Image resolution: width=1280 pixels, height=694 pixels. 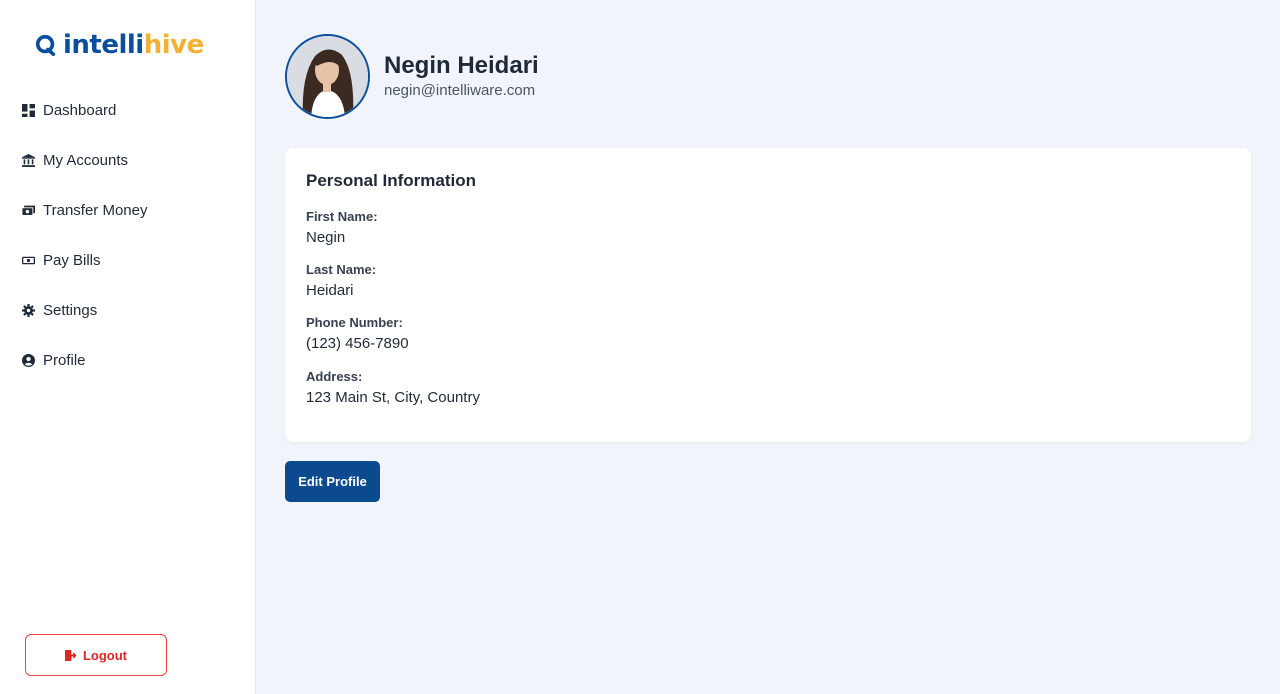 I want to click on sidebar-item-pay-bills: Pay Bills, so click(x=128, y=260).